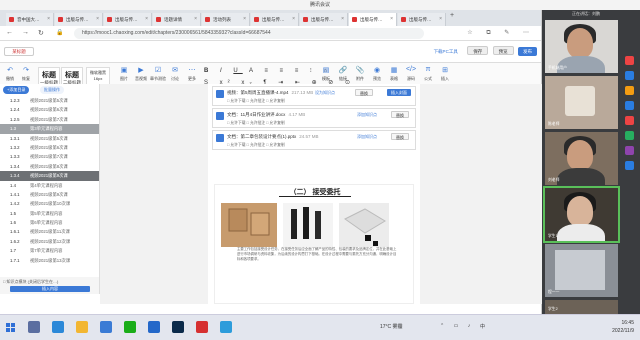 This screenshot has height=340, width=640. Describe the element at coordinates (49, 194) in the screenshot. I see `chapter-row: 1.4.1 视频2021级第9次课` at that location.